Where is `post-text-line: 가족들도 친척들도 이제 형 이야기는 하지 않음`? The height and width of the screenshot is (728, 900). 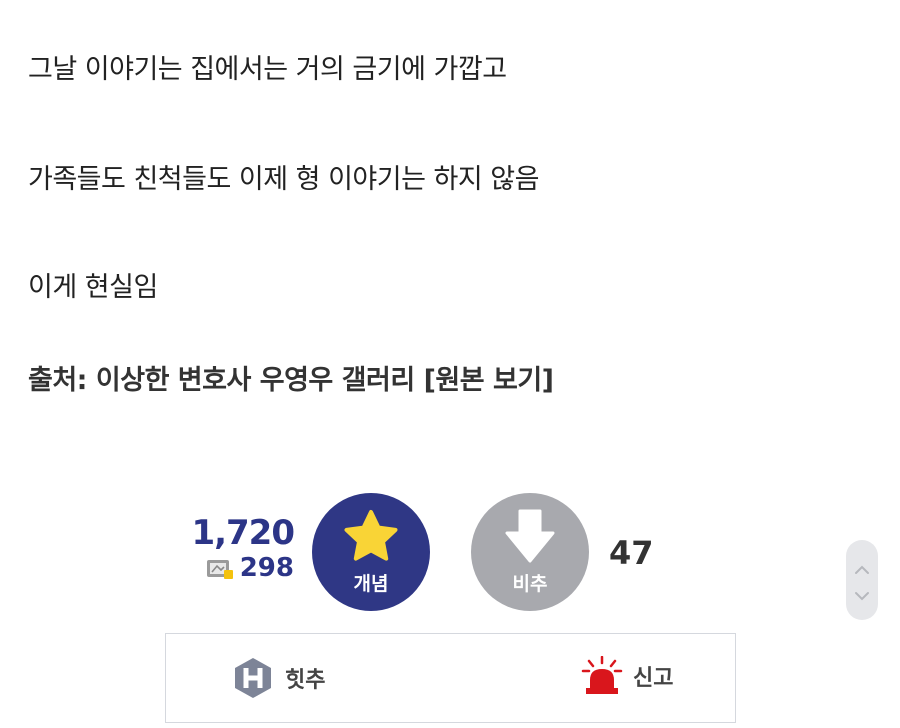 post-text-line: 가족들도 친척들도 이제 형 이야기는 하지 않음 is located at coordinates (283, 179).